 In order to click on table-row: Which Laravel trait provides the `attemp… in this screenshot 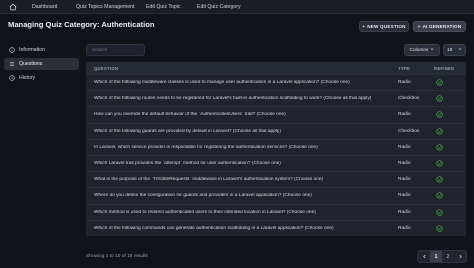, I will do `click(276, 163)`.